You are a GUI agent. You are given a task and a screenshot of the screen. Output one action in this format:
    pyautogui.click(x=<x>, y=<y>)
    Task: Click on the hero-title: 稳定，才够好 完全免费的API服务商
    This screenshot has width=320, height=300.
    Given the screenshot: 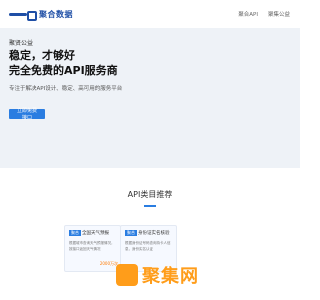 What is the action you would take?
    pyautogui.click(x=63, y=63)
    